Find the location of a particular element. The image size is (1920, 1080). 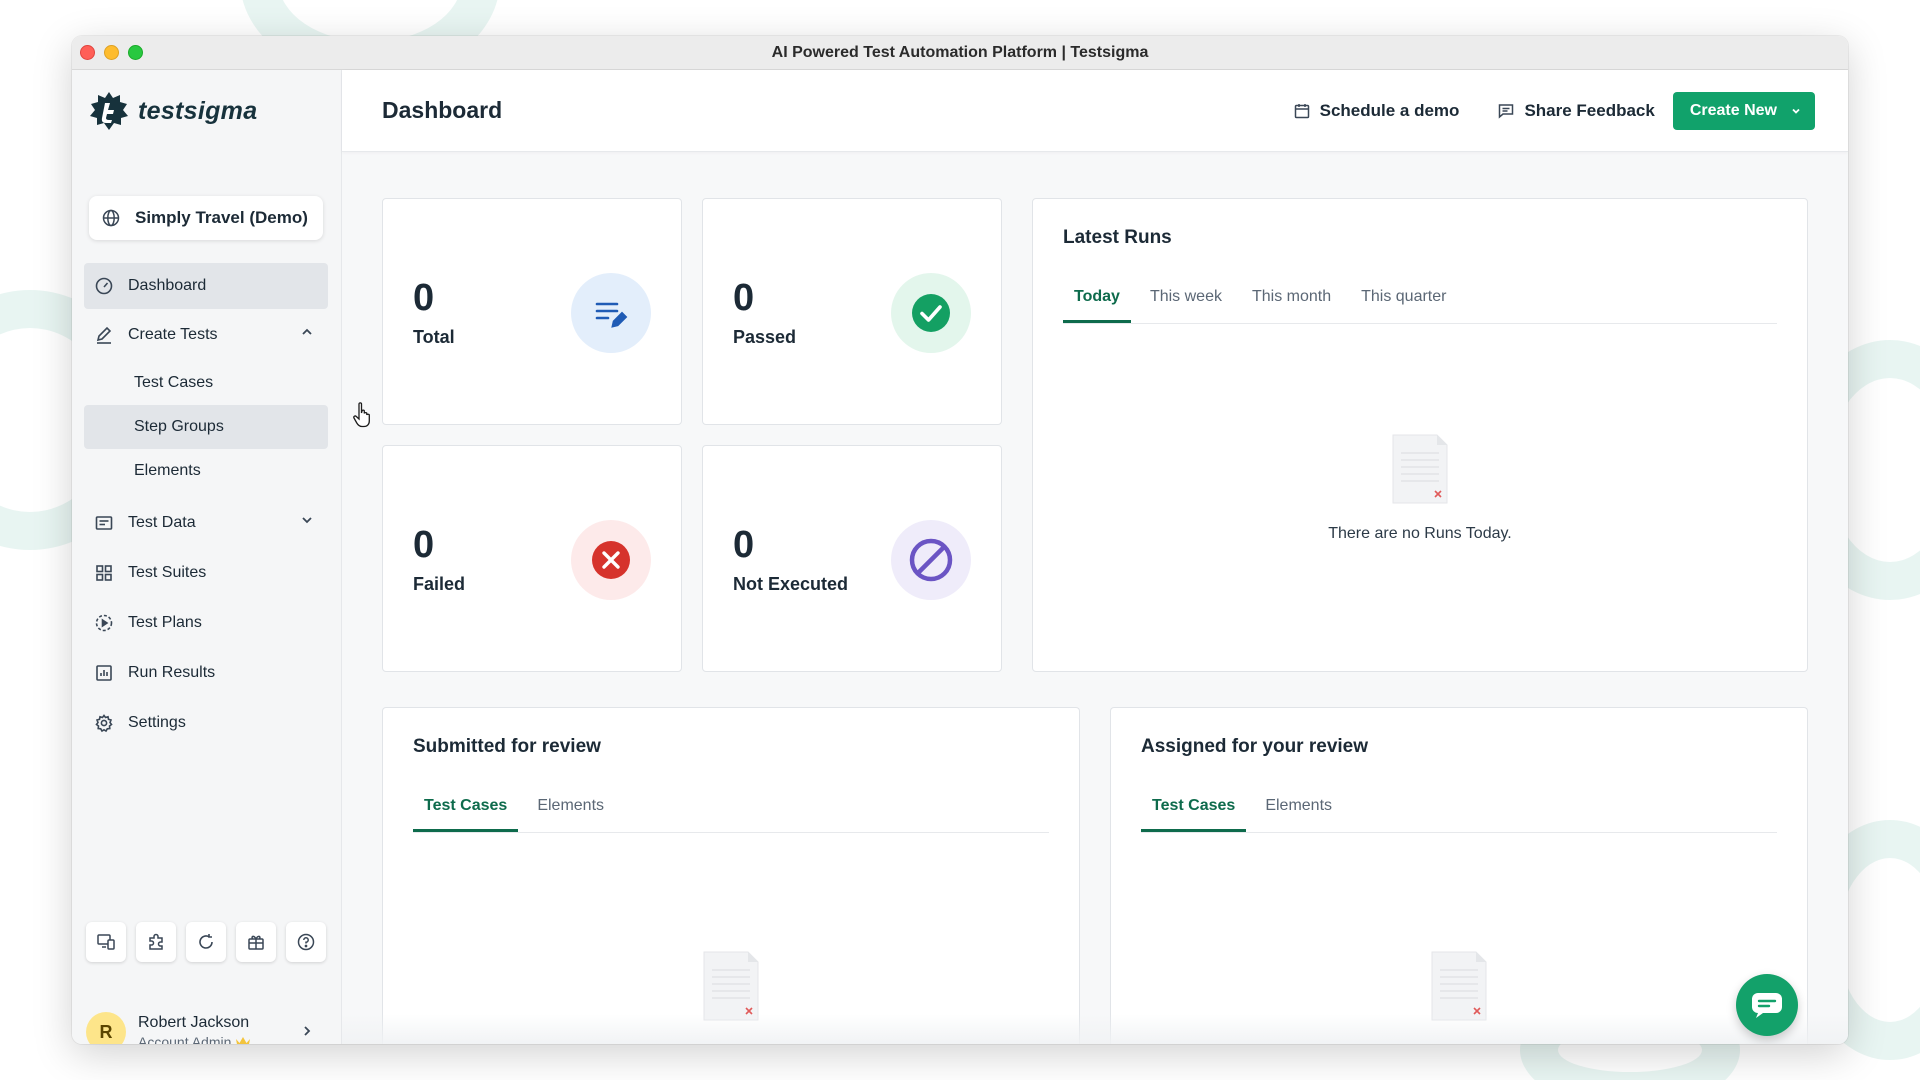

help-icon is located at coordinates (306, 942).